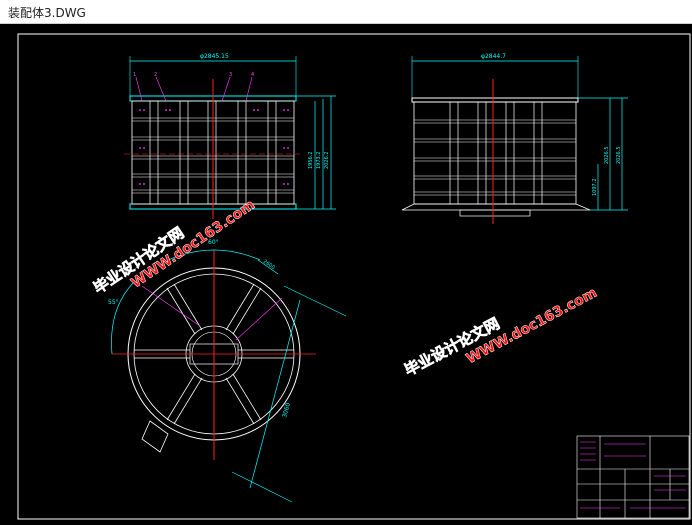  I want to click on title-block, so click(633, 477).